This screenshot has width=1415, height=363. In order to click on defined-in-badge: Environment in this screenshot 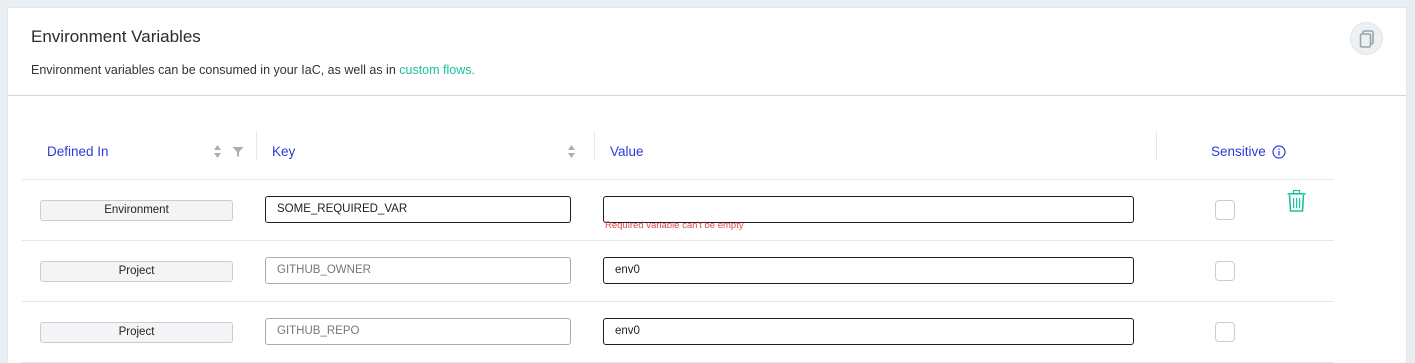, I will do `click(136, 210)`.